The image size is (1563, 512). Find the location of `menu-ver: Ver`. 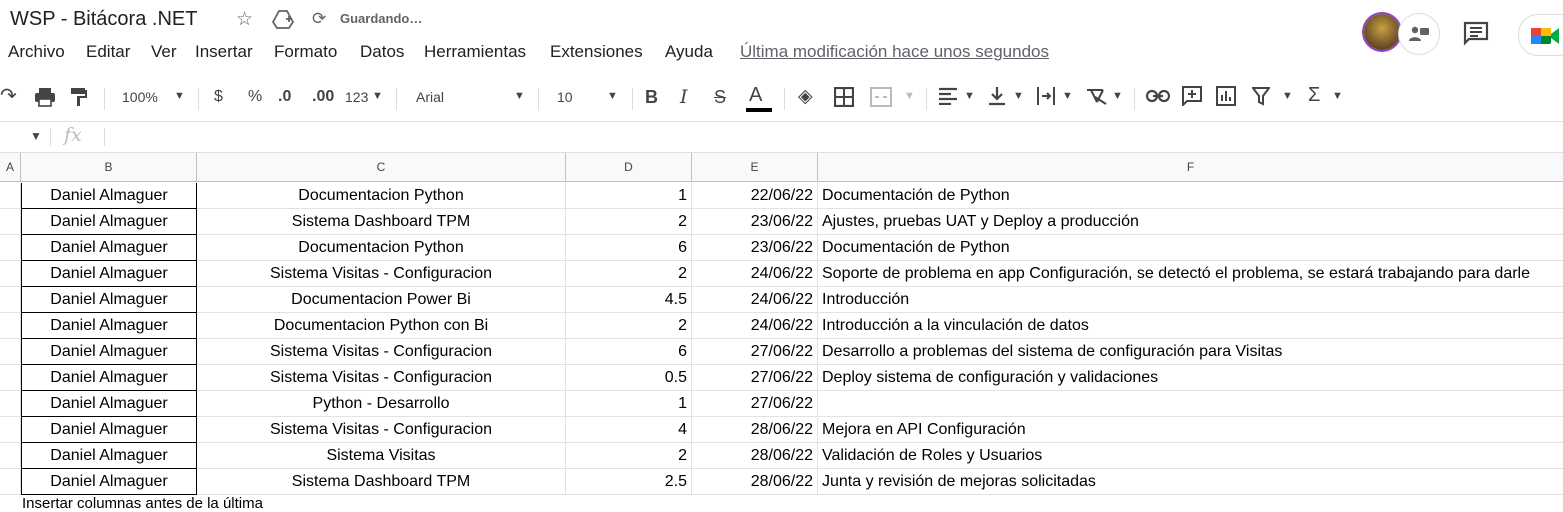

menu-ver: Ver is located at coordinates (164, 52).